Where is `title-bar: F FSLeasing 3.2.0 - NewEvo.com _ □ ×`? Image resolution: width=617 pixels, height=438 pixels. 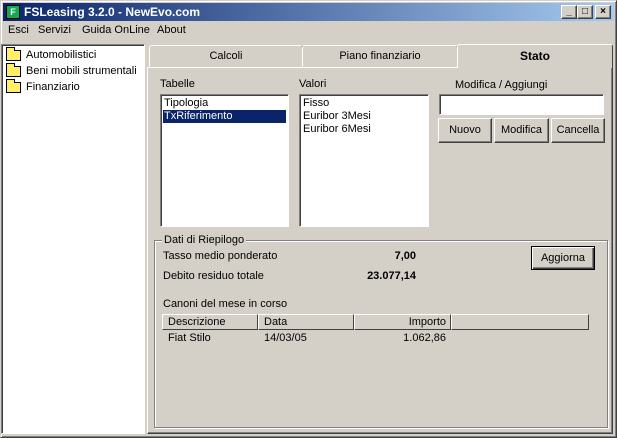 title-bar: F FSLeasing 3.2.0 - NewEvo.com _ □ × is located at coordinates (308, 12).